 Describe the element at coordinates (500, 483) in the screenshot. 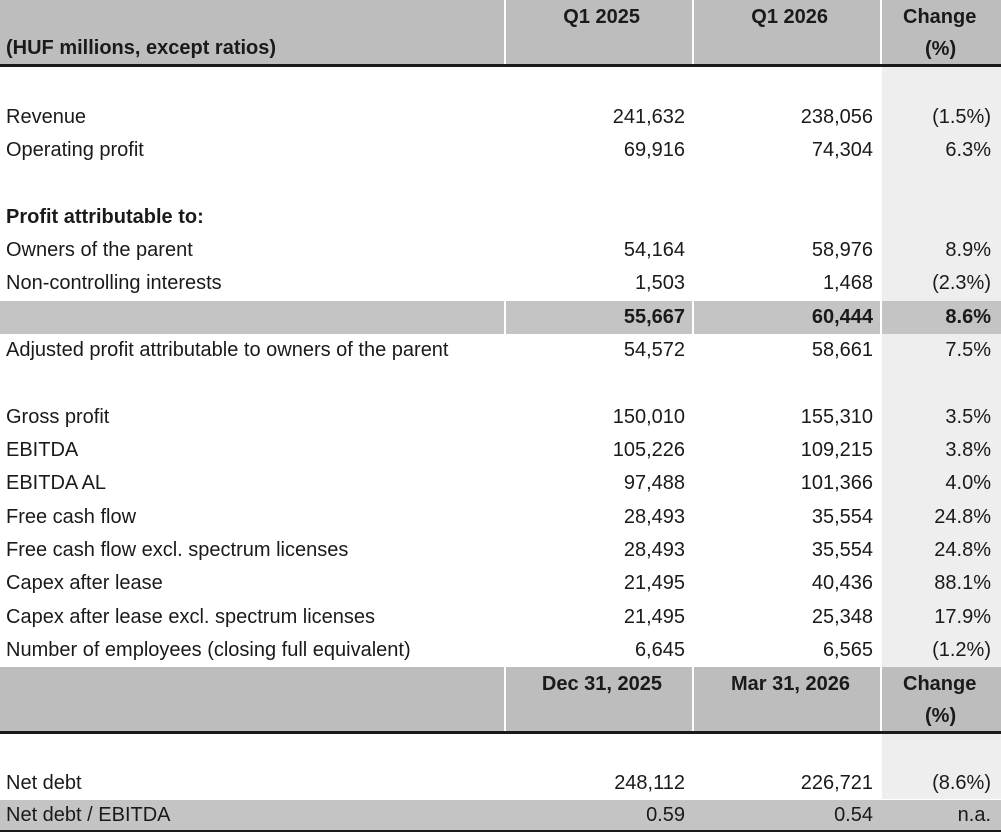

I see `table-row: EBITDA AL 97,488 101,366 4.0%` at that location.